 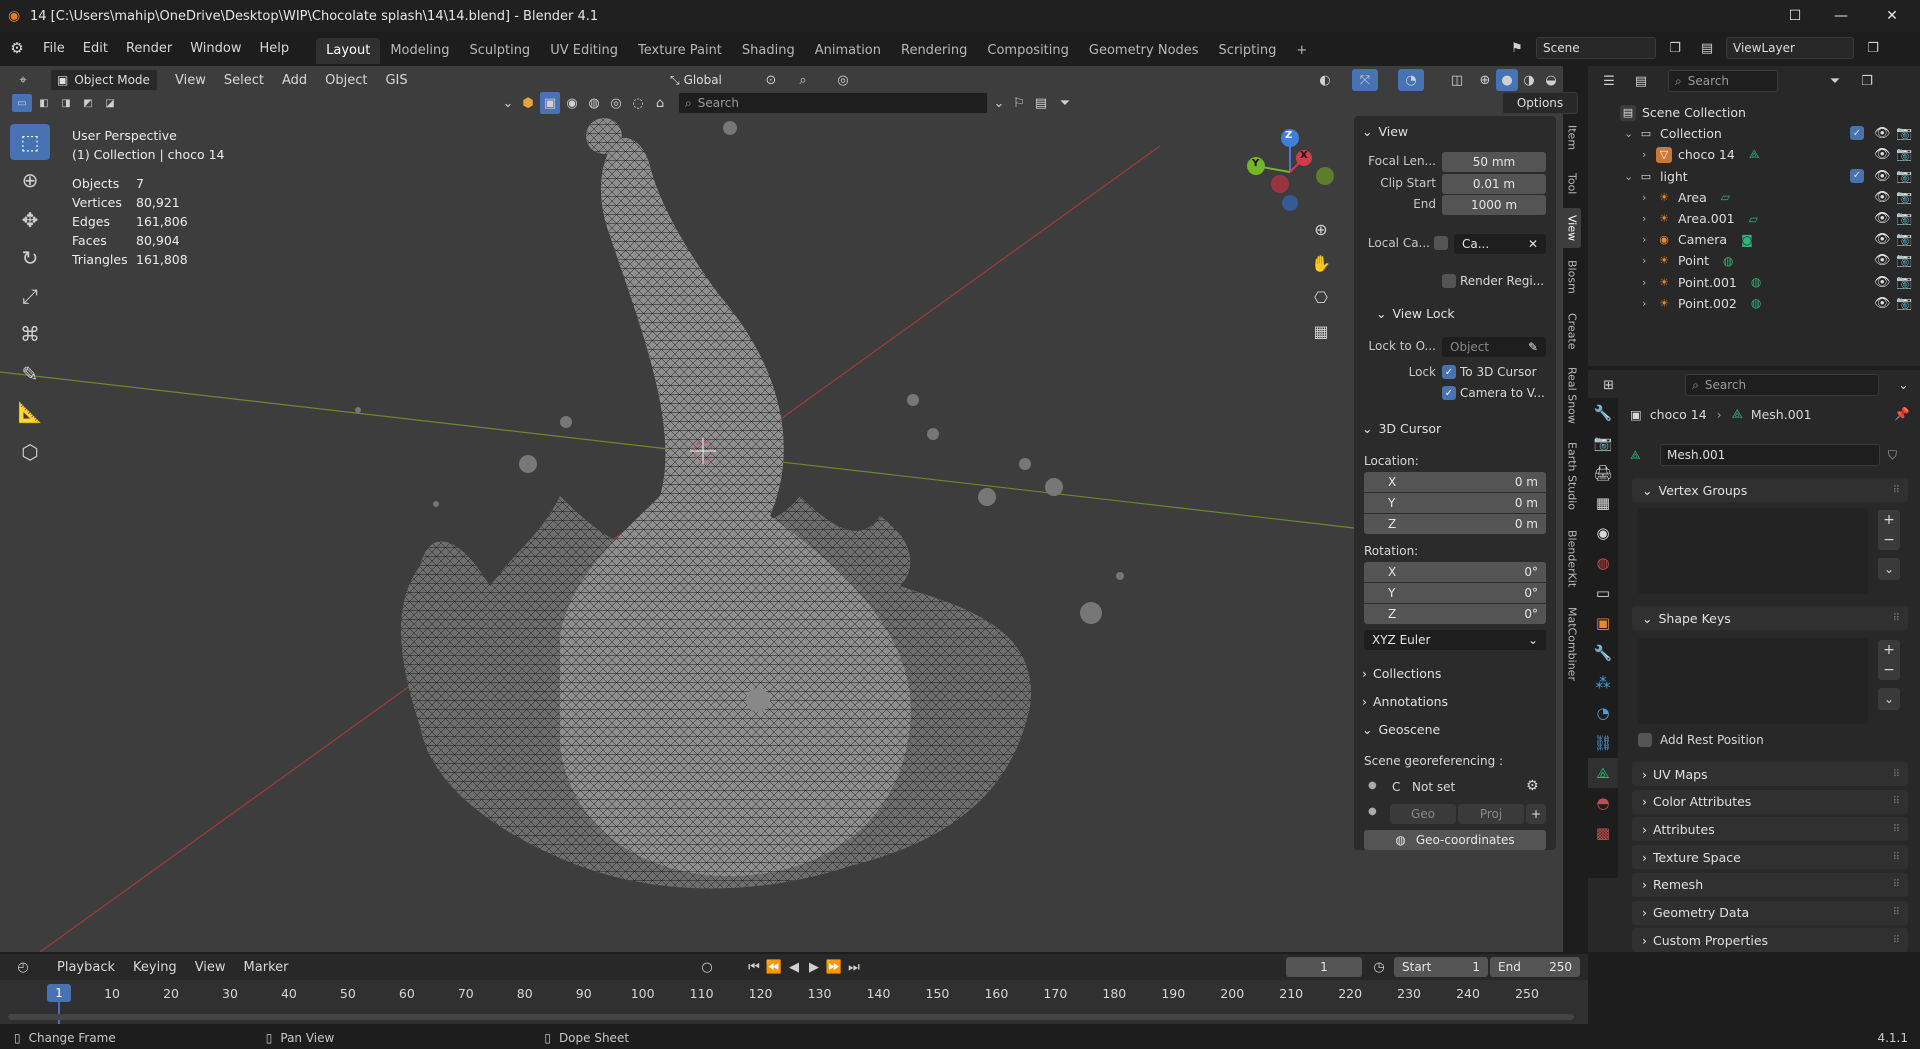 I want to click on editor-type-icon: ⌖, so click(x=23, y=80).